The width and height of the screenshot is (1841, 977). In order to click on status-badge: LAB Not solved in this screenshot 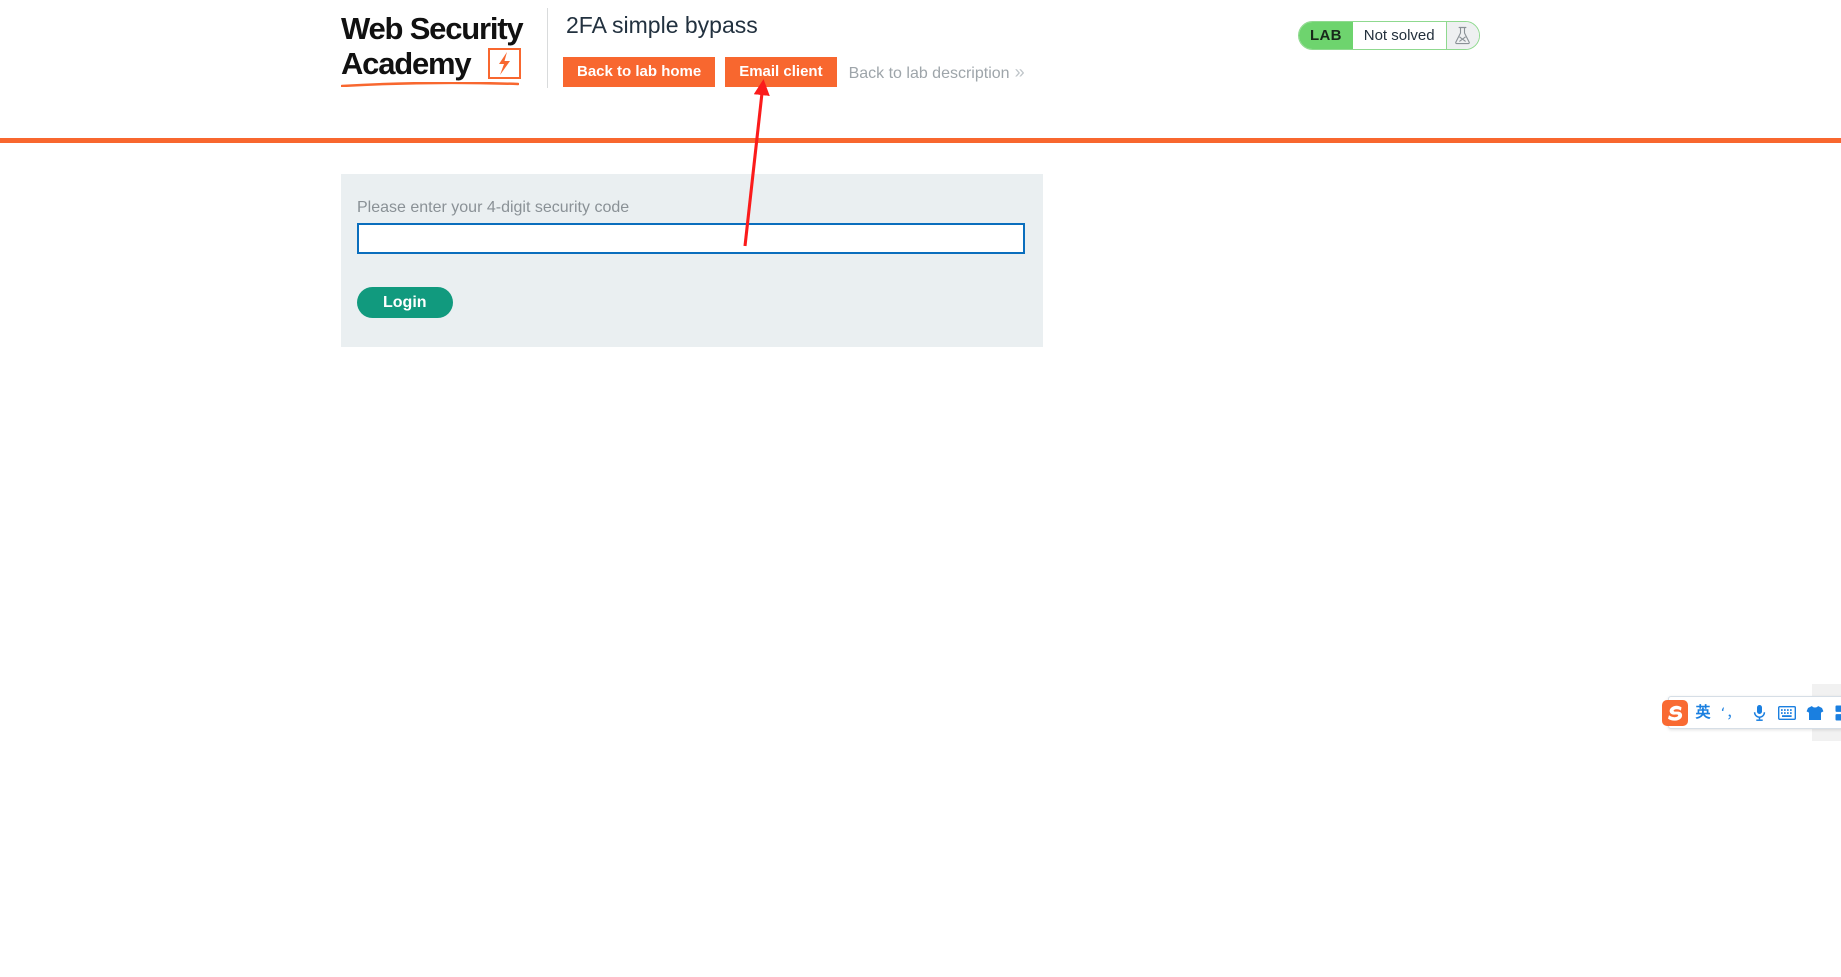, I will do `click(1389, 35)`.